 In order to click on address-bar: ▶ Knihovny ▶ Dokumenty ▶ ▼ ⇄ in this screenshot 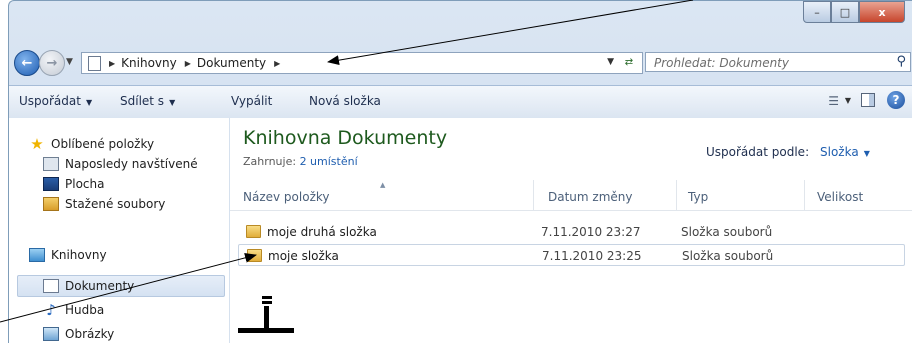, I will do `click(362, 63)`.